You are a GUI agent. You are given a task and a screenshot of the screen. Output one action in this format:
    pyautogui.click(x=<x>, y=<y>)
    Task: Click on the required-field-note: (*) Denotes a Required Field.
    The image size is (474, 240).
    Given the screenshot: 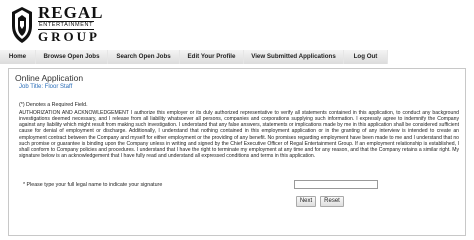 What is the action you would take?
    pyautogui.click(x=53, y=105)
    